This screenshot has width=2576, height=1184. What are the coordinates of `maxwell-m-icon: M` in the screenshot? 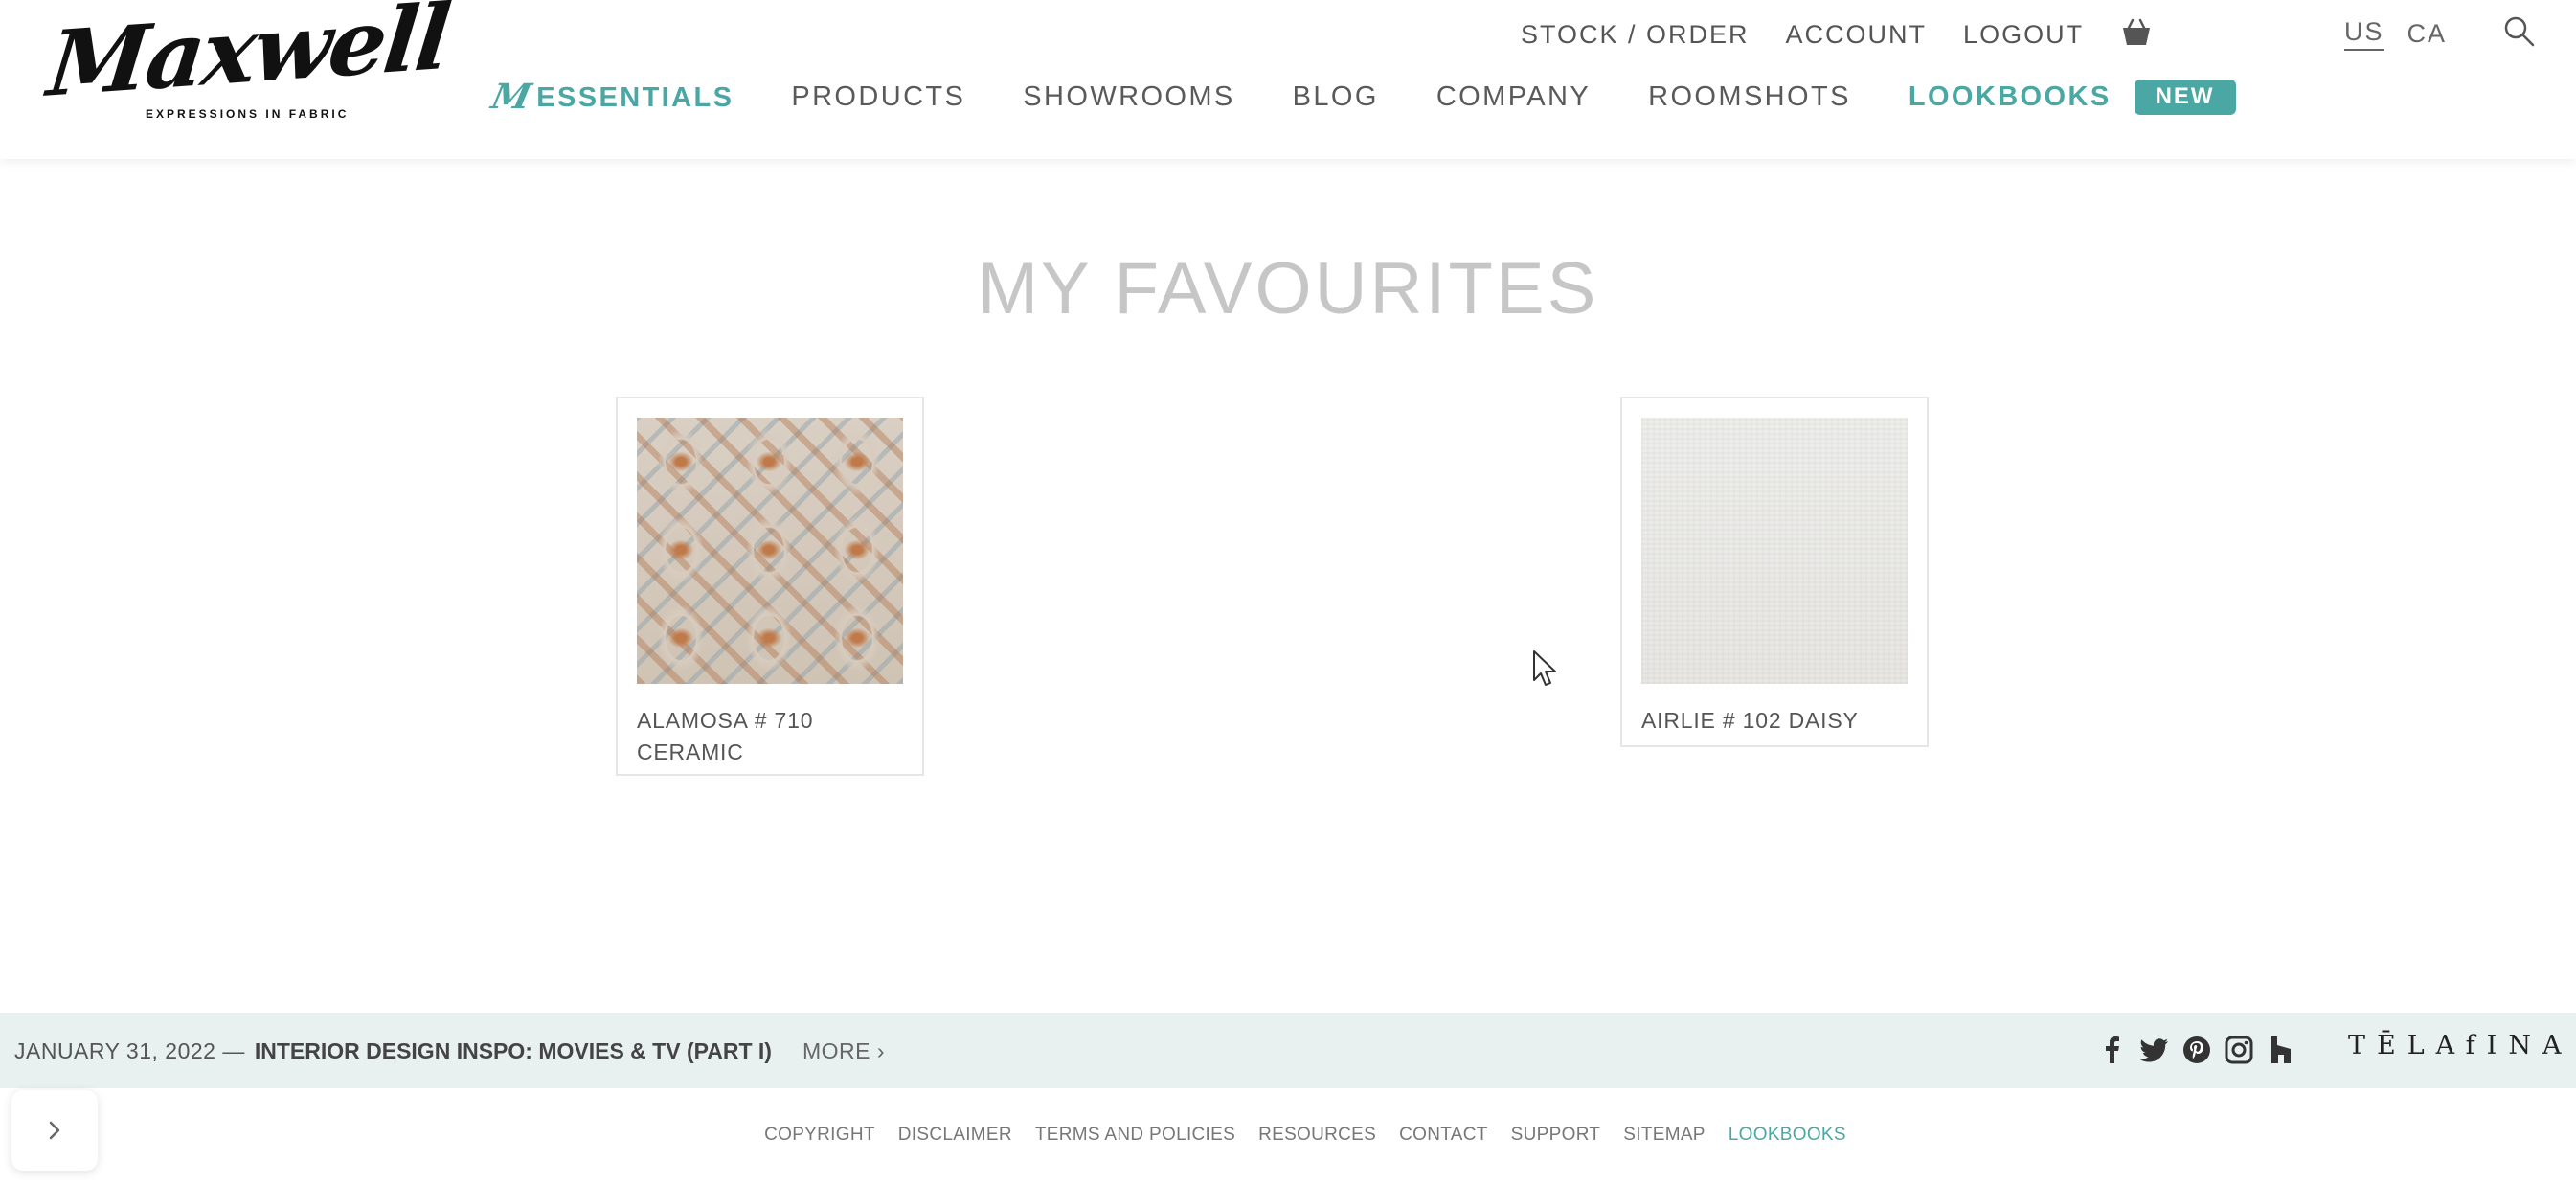 It's located at (512, 97).